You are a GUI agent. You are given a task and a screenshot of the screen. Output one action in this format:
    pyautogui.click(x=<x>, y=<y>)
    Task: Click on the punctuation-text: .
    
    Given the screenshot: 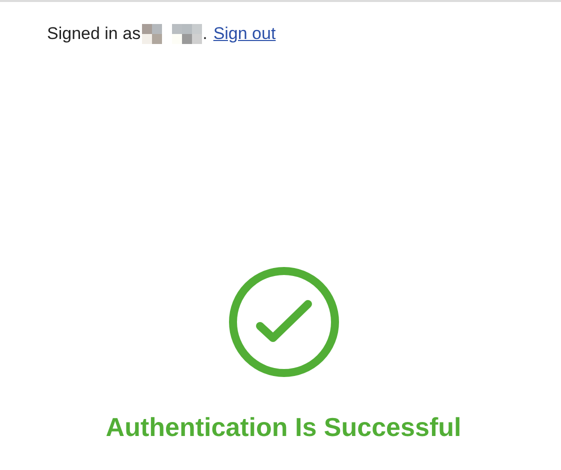 What is the action you would take?
    pyautogui.click(x=205, y=34)
    